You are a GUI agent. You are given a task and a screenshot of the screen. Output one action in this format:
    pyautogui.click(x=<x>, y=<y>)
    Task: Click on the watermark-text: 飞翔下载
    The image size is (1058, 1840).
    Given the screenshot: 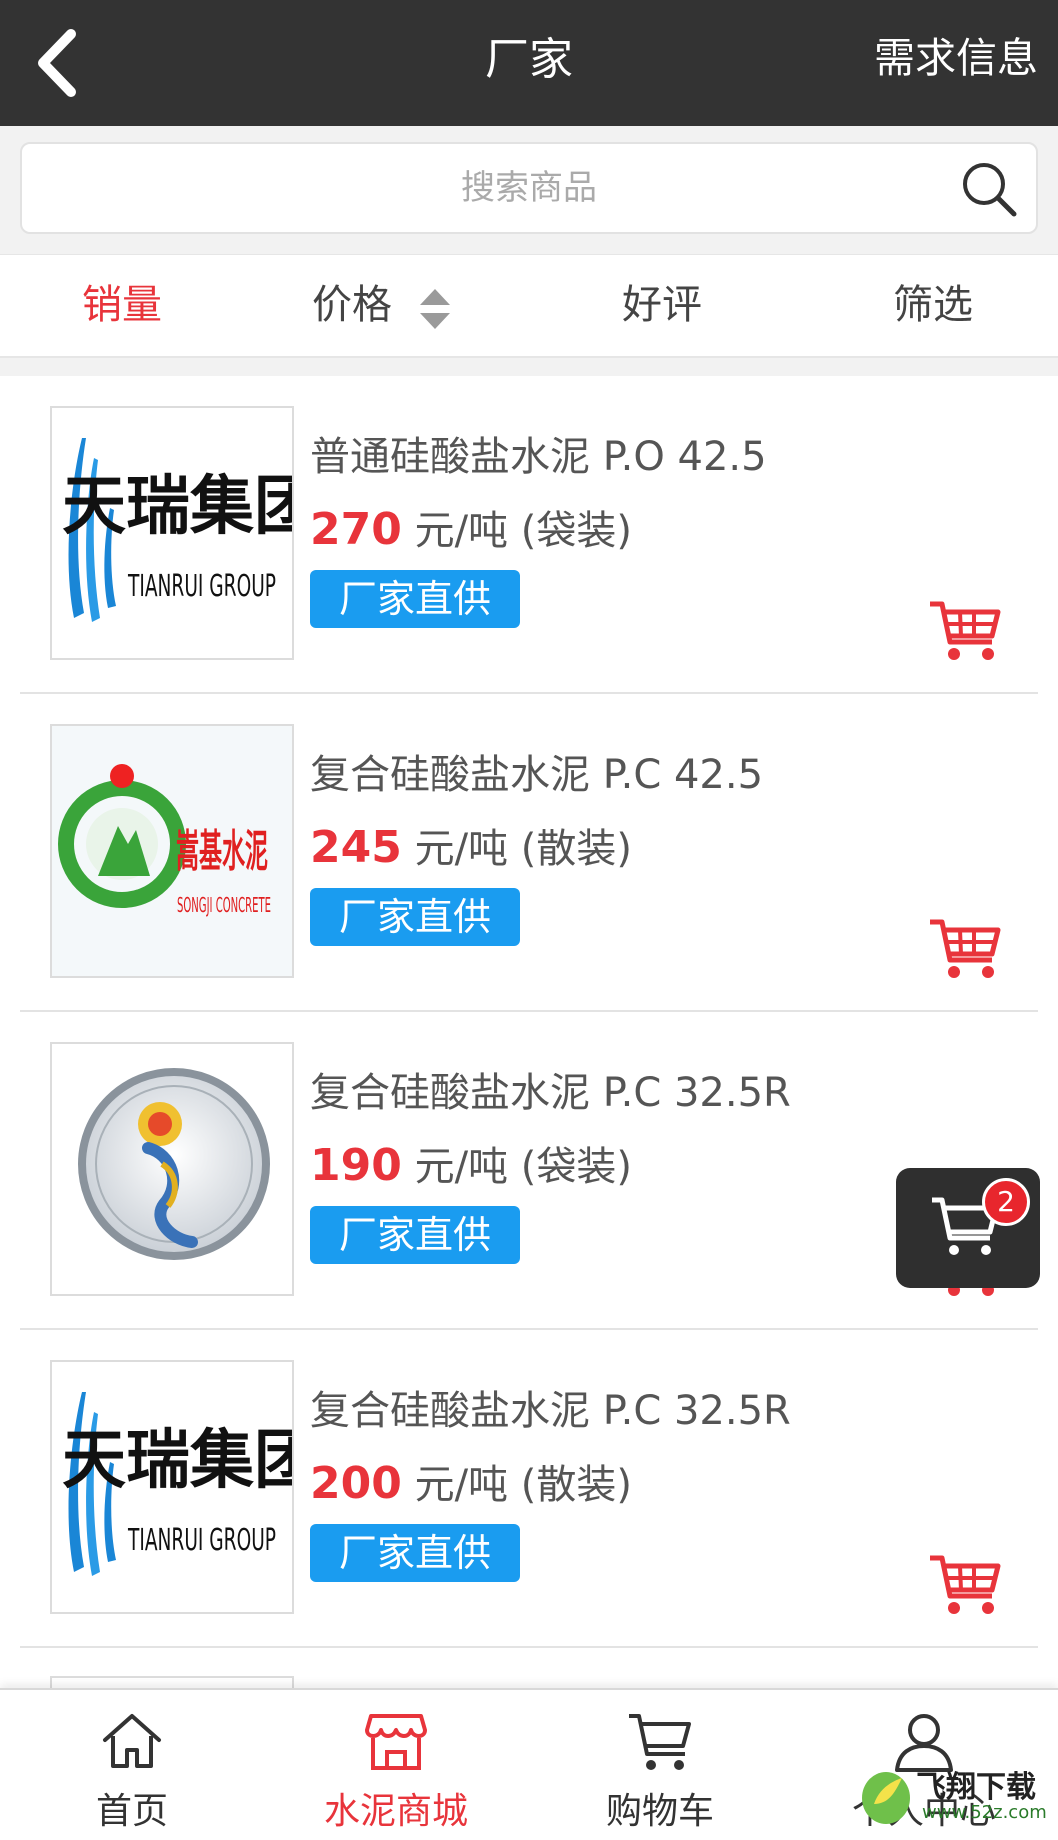 What is the action you would take?
    pyautogui.click(x=976, y=1787)
    